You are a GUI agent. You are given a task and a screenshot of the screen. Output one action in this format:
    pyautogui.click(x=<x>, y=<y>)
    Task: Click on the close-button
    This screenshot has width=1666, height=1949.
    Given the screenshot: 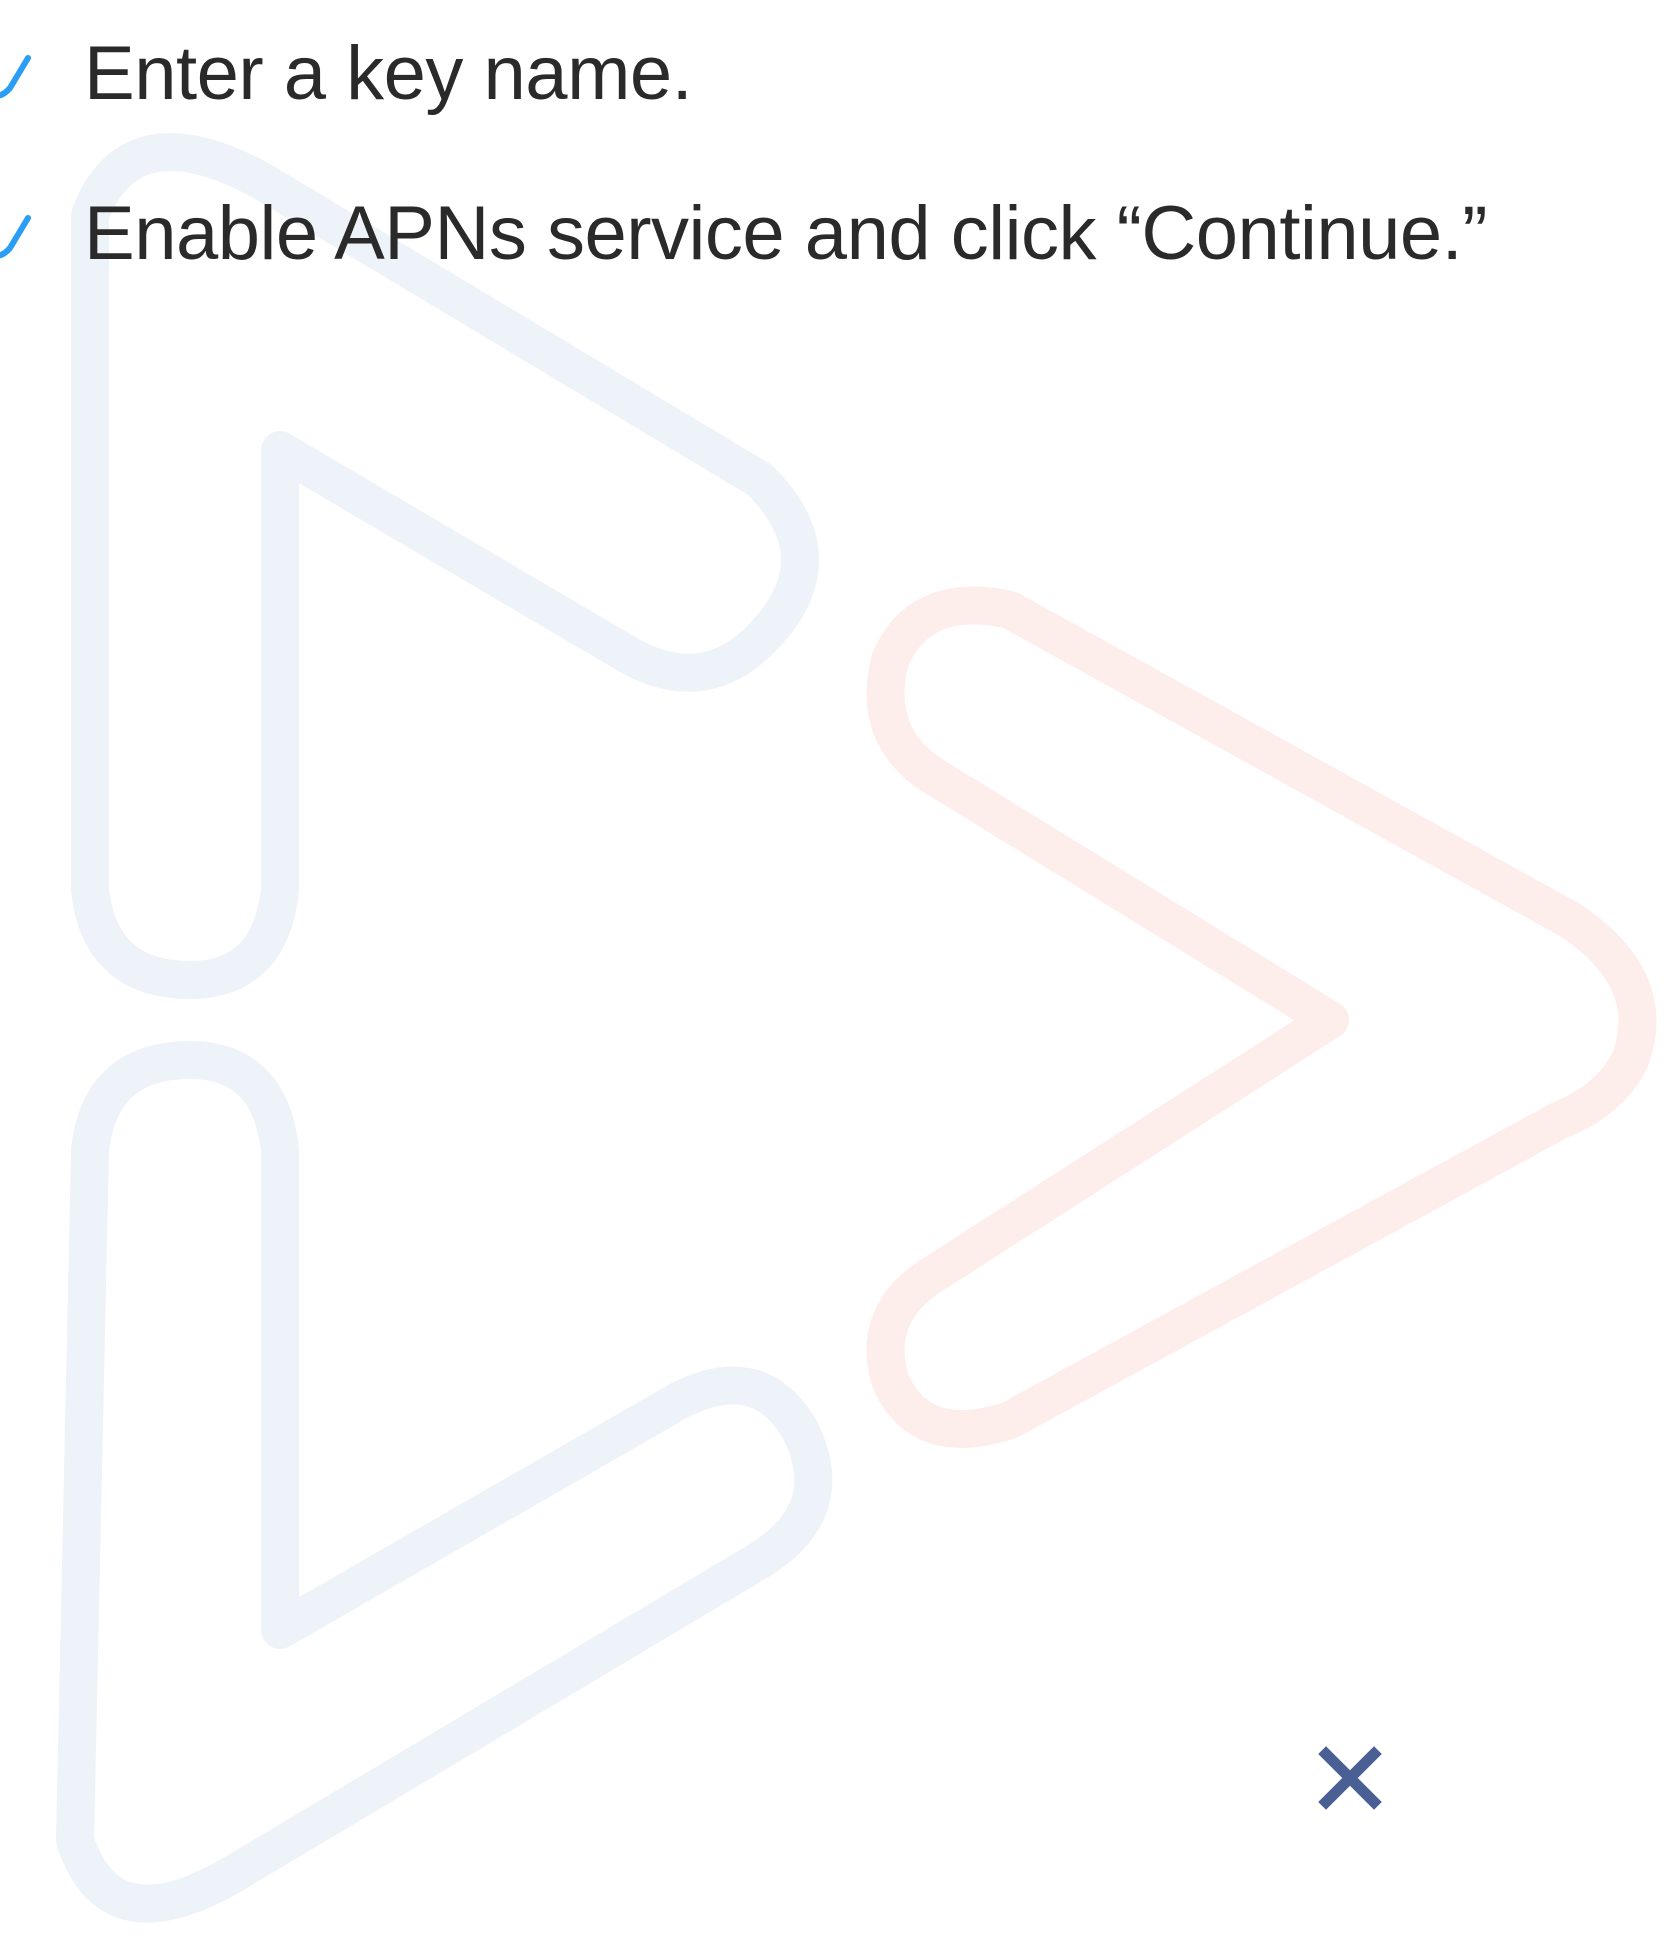 What is the action you would take?
    pyautogui.click(x=1350, y=1778)
    